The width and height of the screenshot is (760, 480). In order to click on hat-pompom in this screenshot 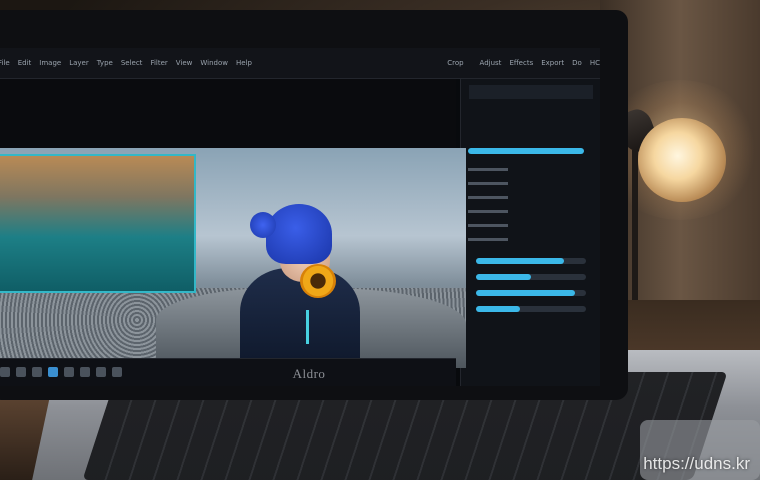, I will do `click(263, 225)`.